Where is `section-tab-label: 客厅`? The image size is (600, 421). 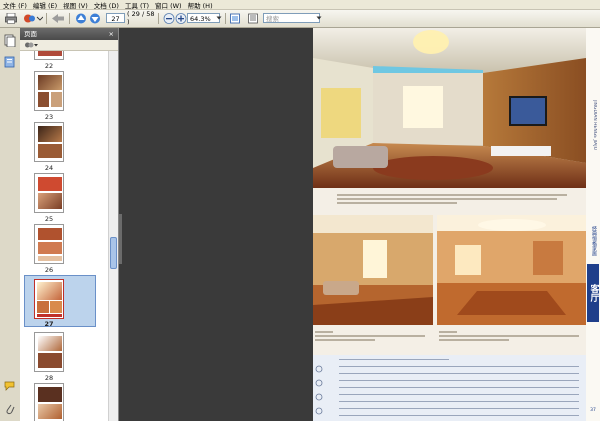 section-tab-label: 客厅 is located at coordinates (593, 293).